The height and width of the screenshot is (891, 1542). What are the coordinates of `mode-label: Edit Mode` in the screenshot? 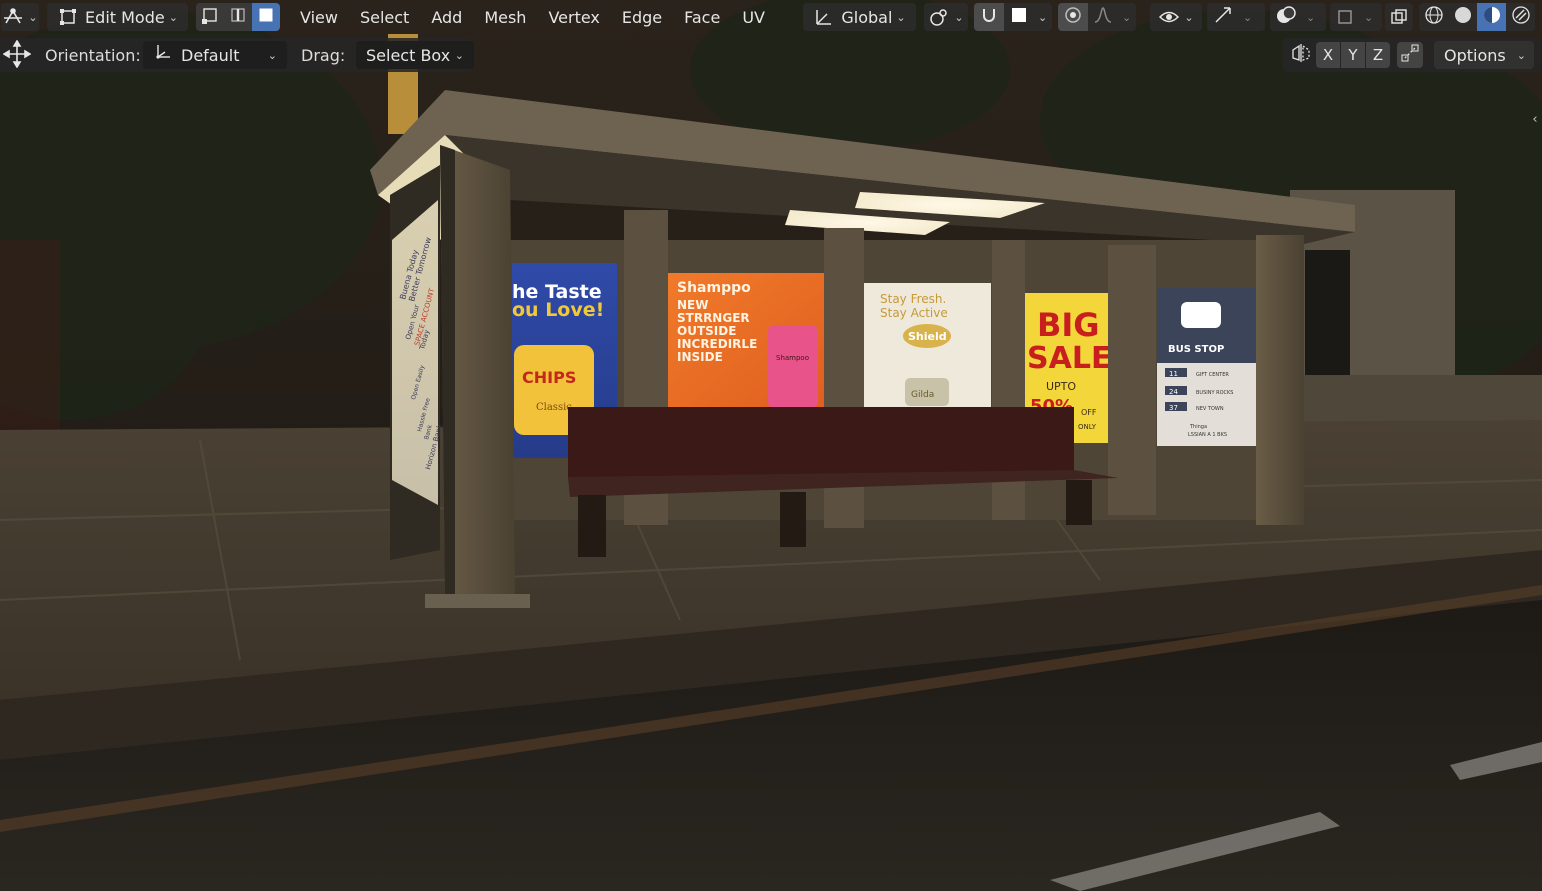 It's located at (125, 17).